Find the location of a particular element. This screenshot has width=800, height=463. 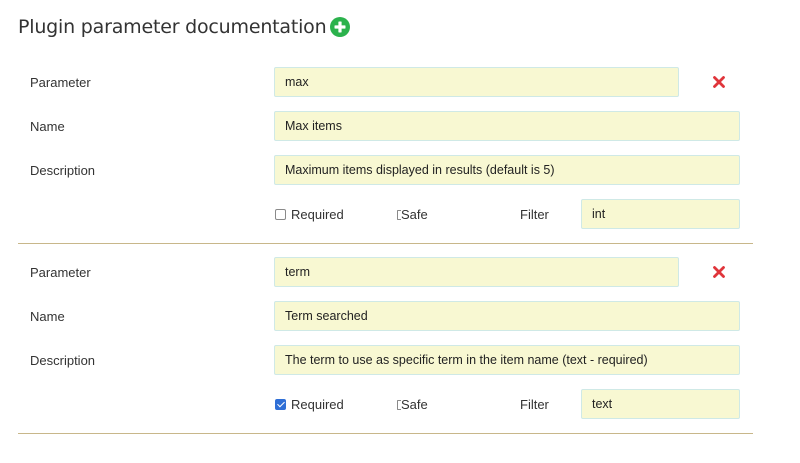

page-title: Plugin parameter documentation is located at coordinates (172, 27).